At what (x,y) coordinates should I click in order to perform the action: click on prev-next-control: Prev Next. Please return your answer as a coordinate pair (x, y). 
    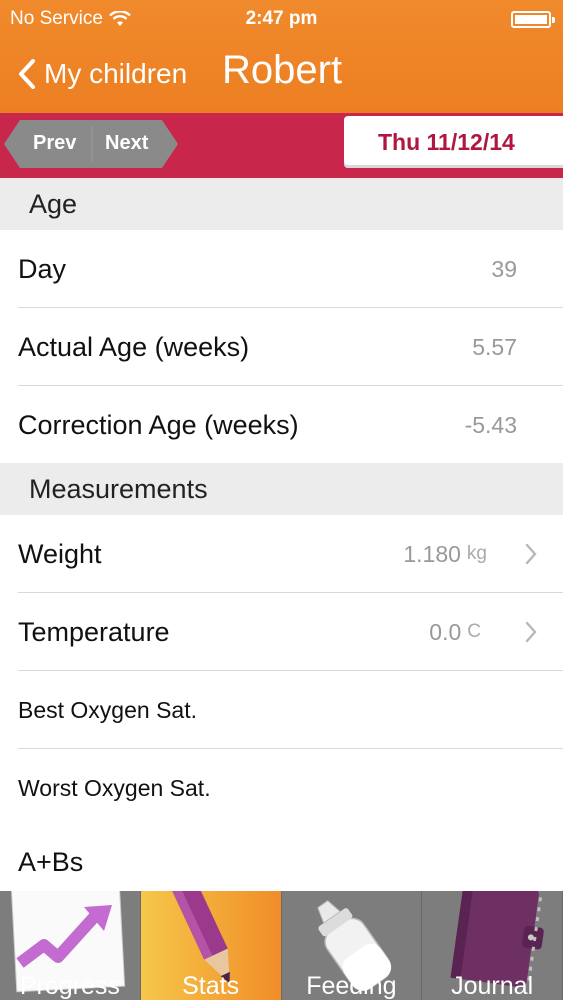
    Looking at the image, I should click on (91, 144).